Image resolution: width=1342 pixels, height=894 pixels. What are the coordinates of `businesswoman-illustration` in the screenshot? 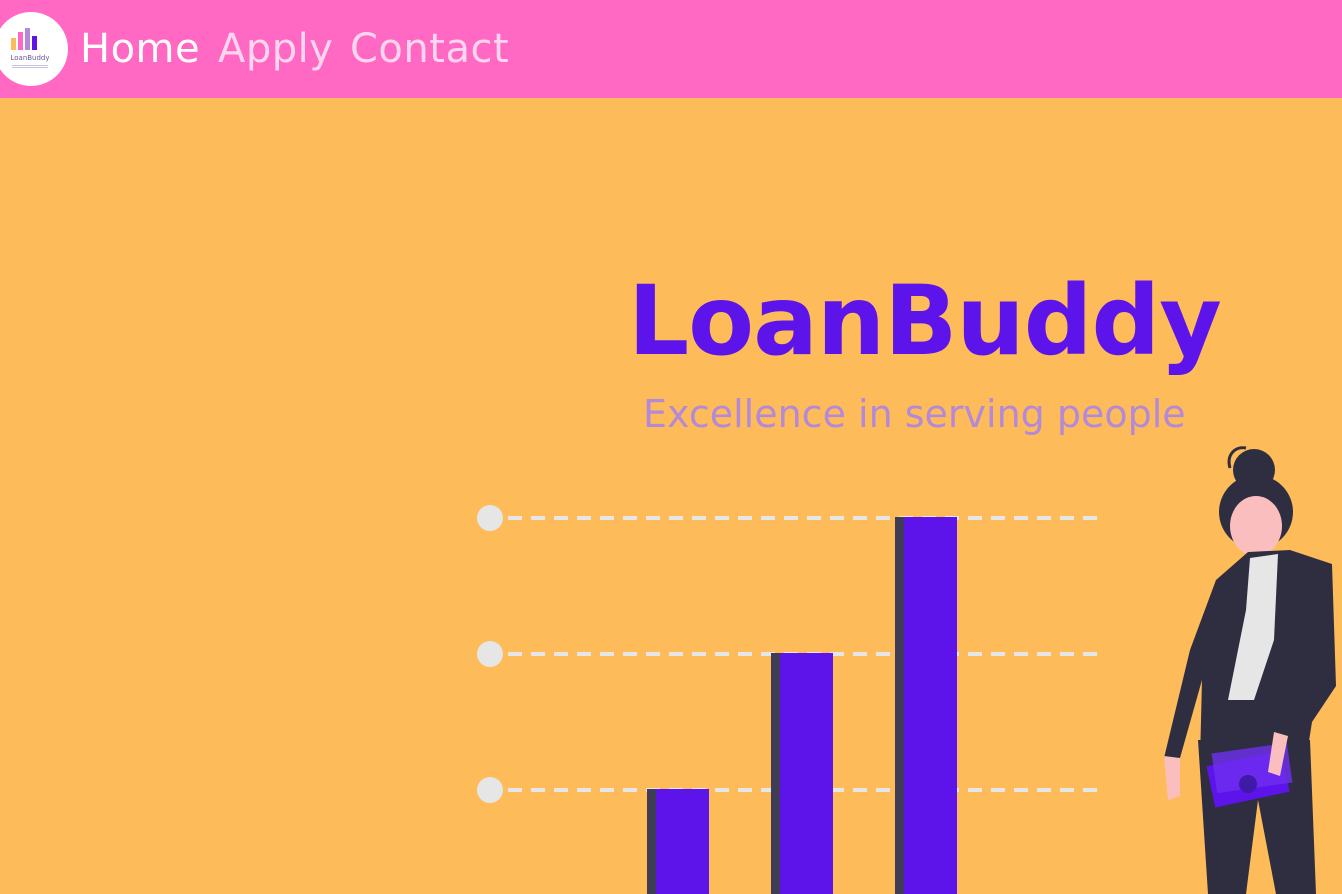 It's located at (1250, 670).